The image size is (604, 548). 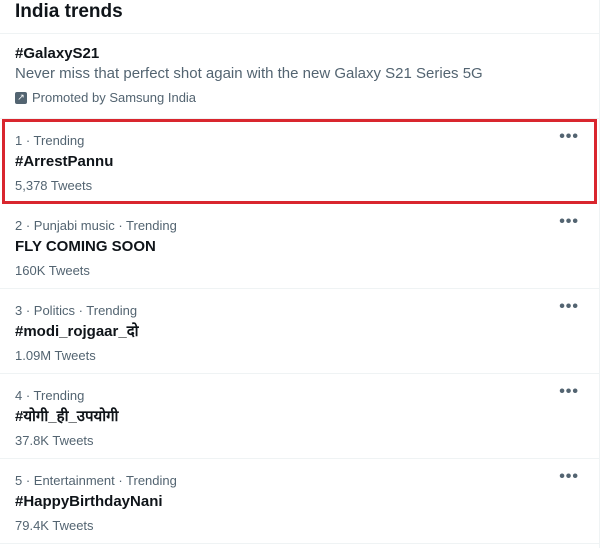 I want to click on trend-meta: 1 · Trending, so click(x=50, y=140).